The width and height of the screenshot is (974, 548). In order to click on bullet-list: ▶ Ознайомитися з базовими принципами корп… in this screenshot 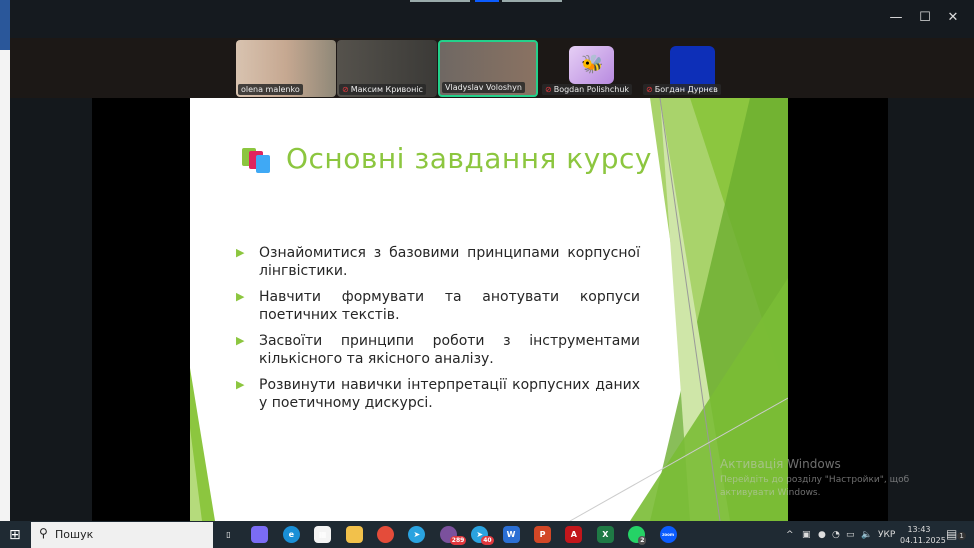, I will do `click(438, 332)`.